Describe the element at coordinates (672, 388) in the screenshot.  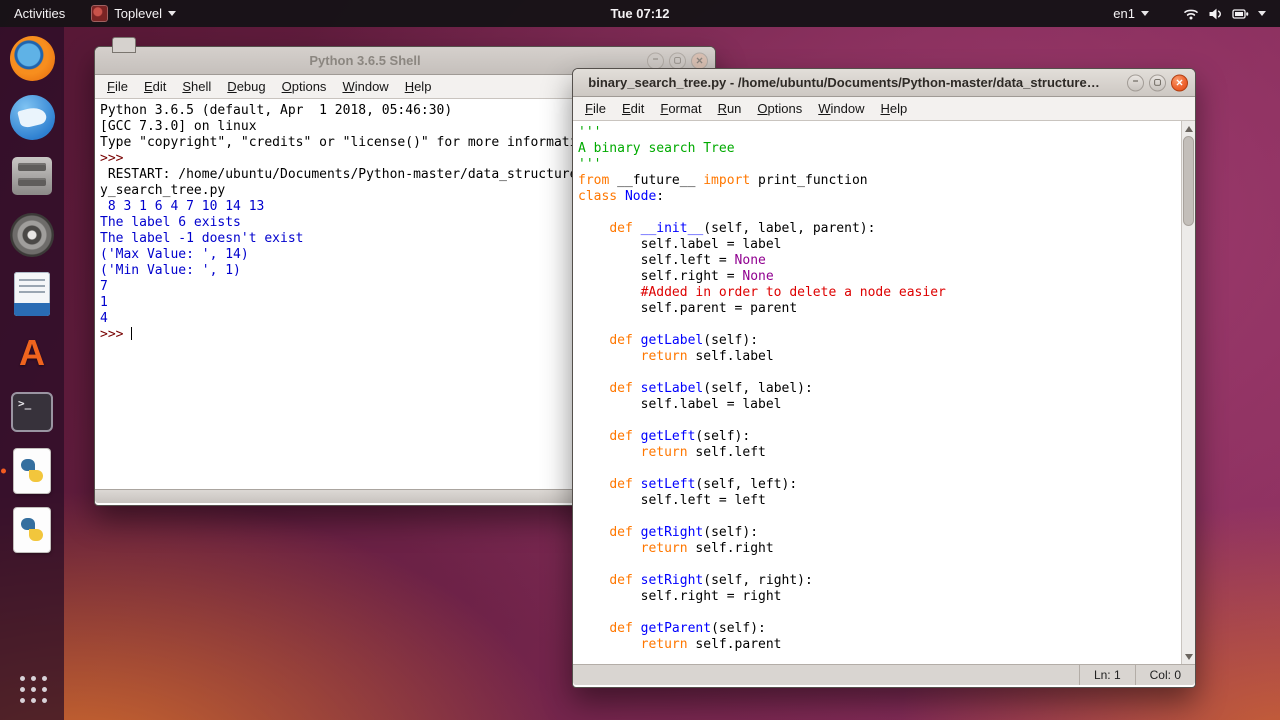
I see `token: setLabel` at that location.